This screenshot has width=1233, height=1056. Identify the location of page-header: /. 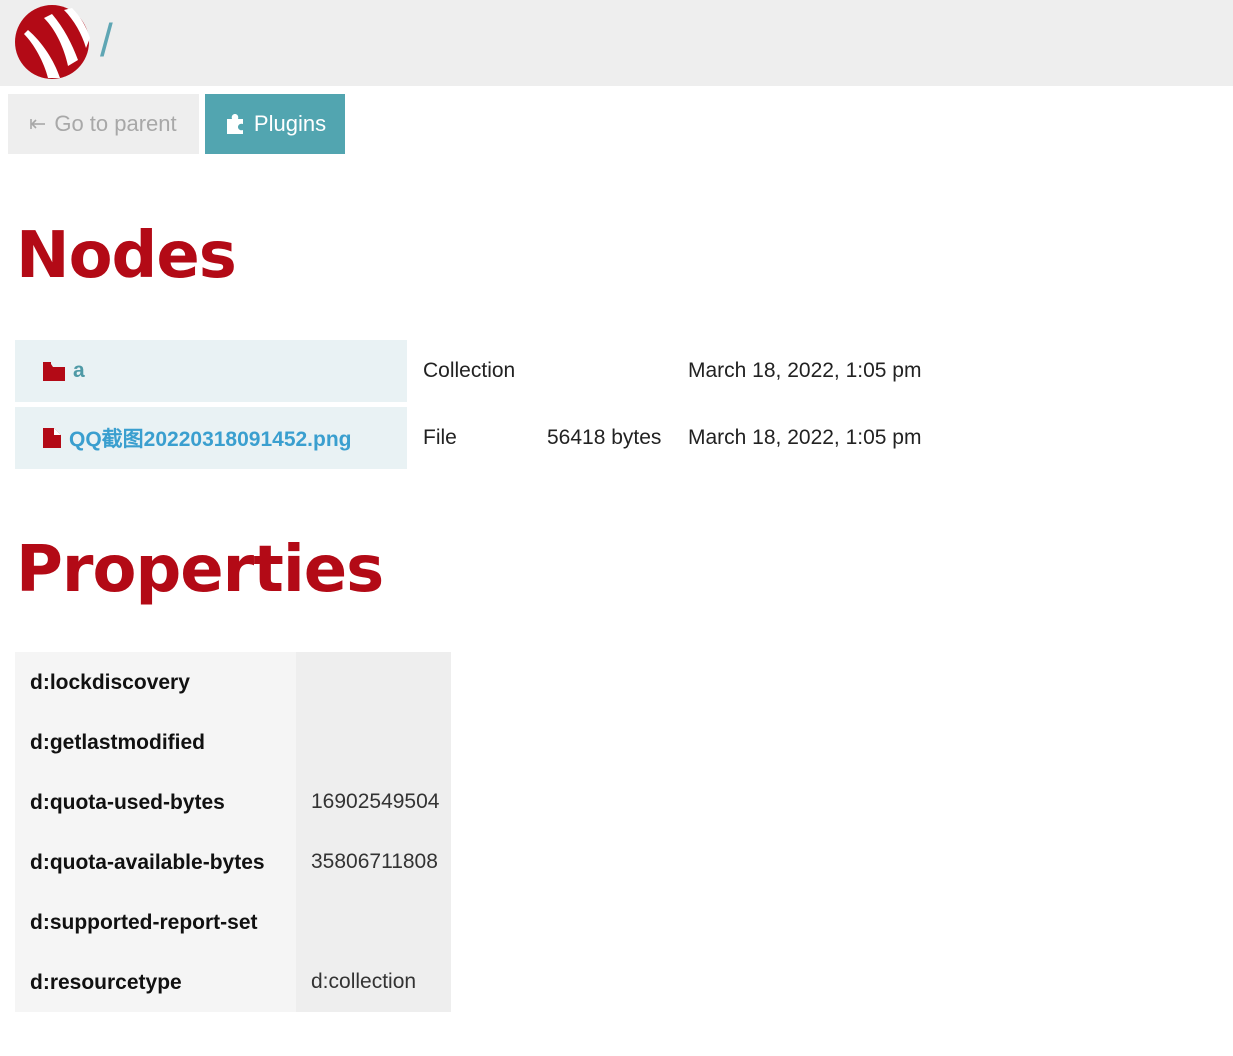
(616, 43).